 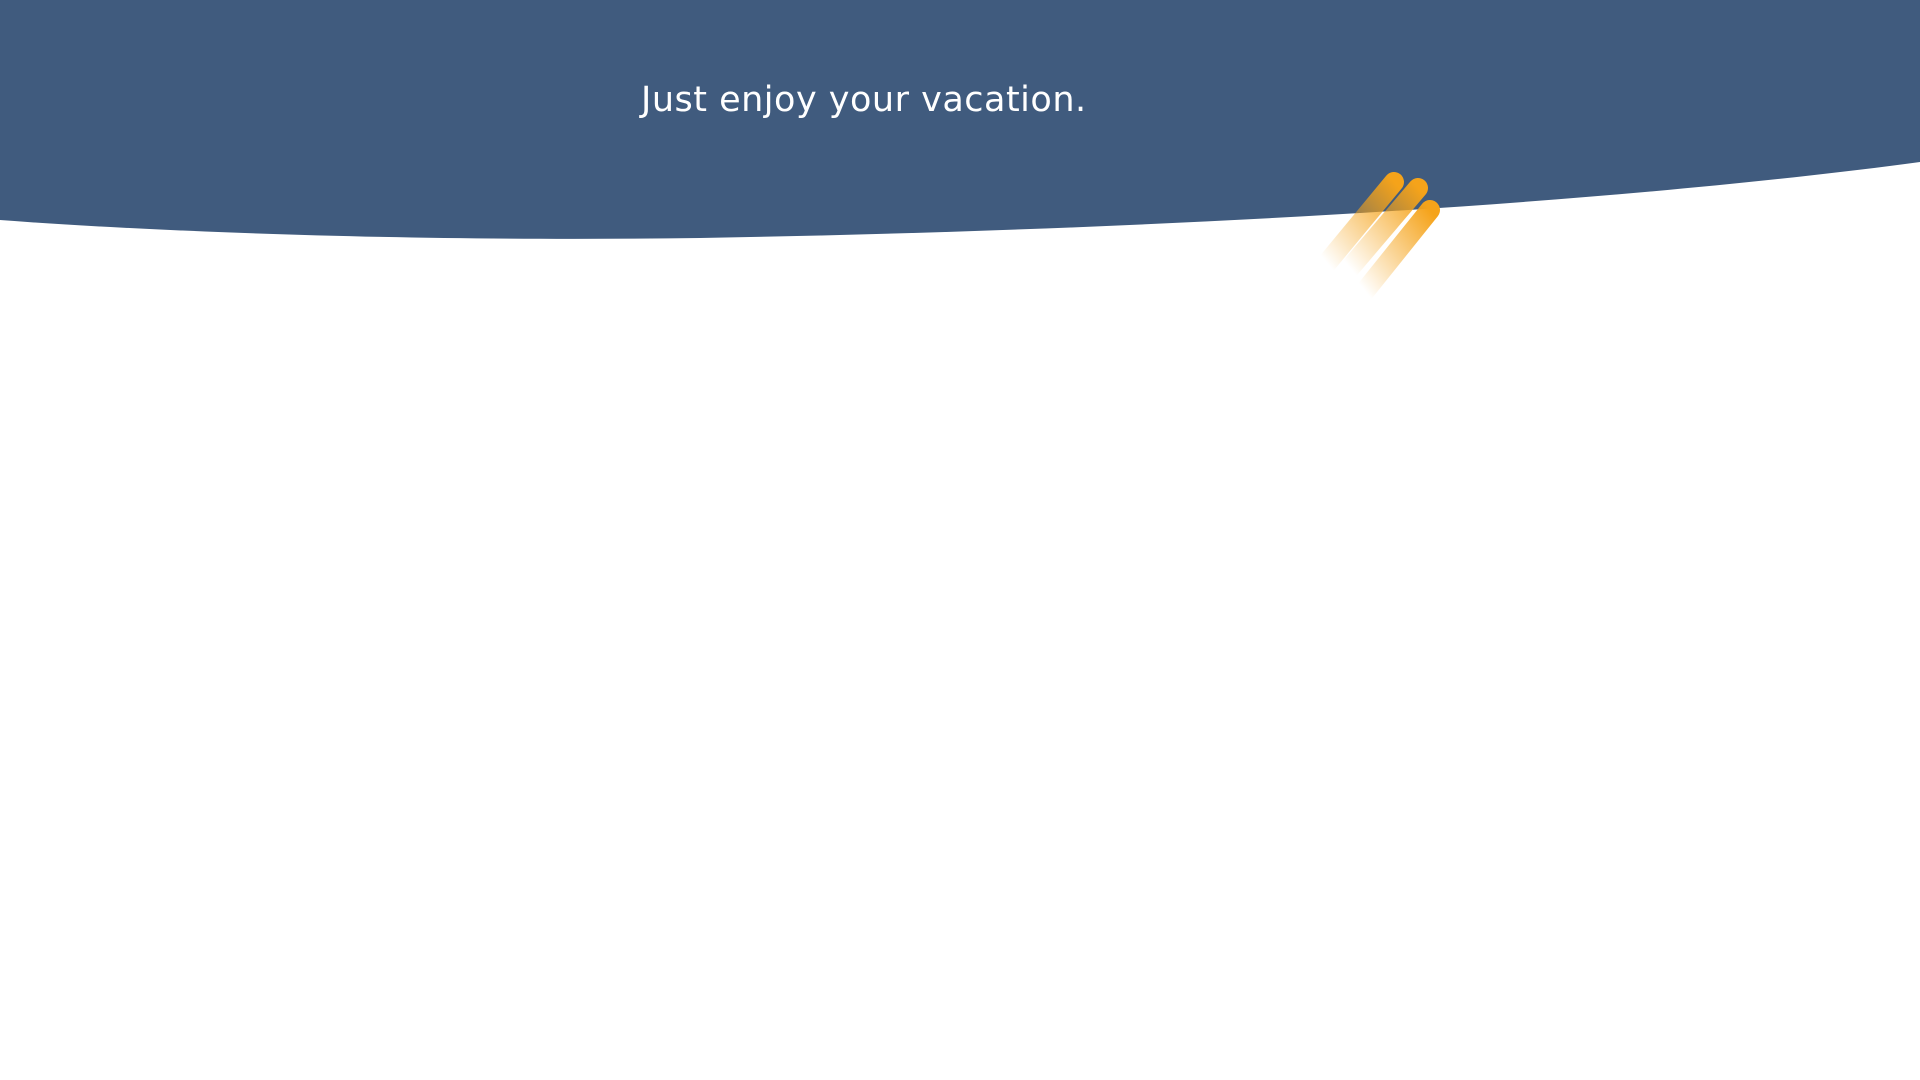 What do you see at coordinates (1378, 236) in the screenshot?
I see `speed-stripes-icon` at bounding box center [1378, 236].